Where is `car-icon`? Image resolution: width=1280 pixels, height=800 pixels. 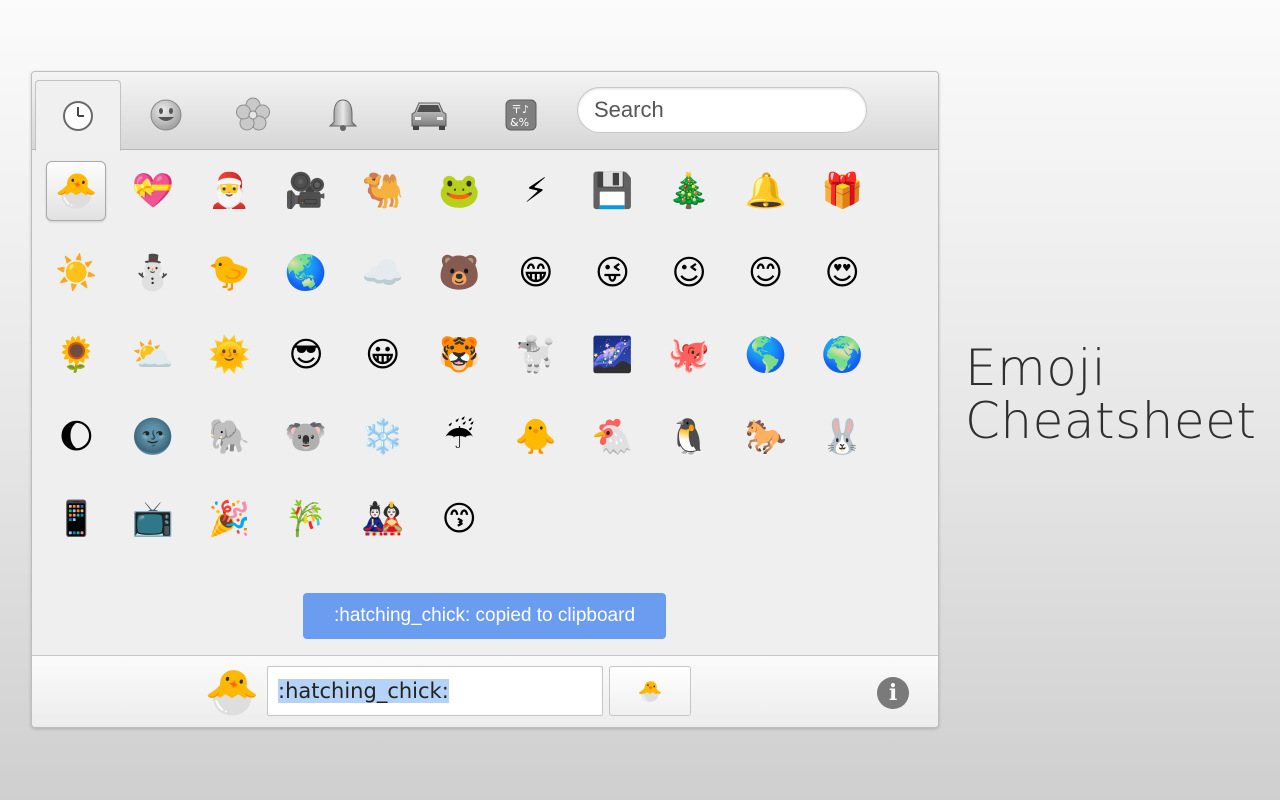
car-icon is located at coordinates (429, 116).